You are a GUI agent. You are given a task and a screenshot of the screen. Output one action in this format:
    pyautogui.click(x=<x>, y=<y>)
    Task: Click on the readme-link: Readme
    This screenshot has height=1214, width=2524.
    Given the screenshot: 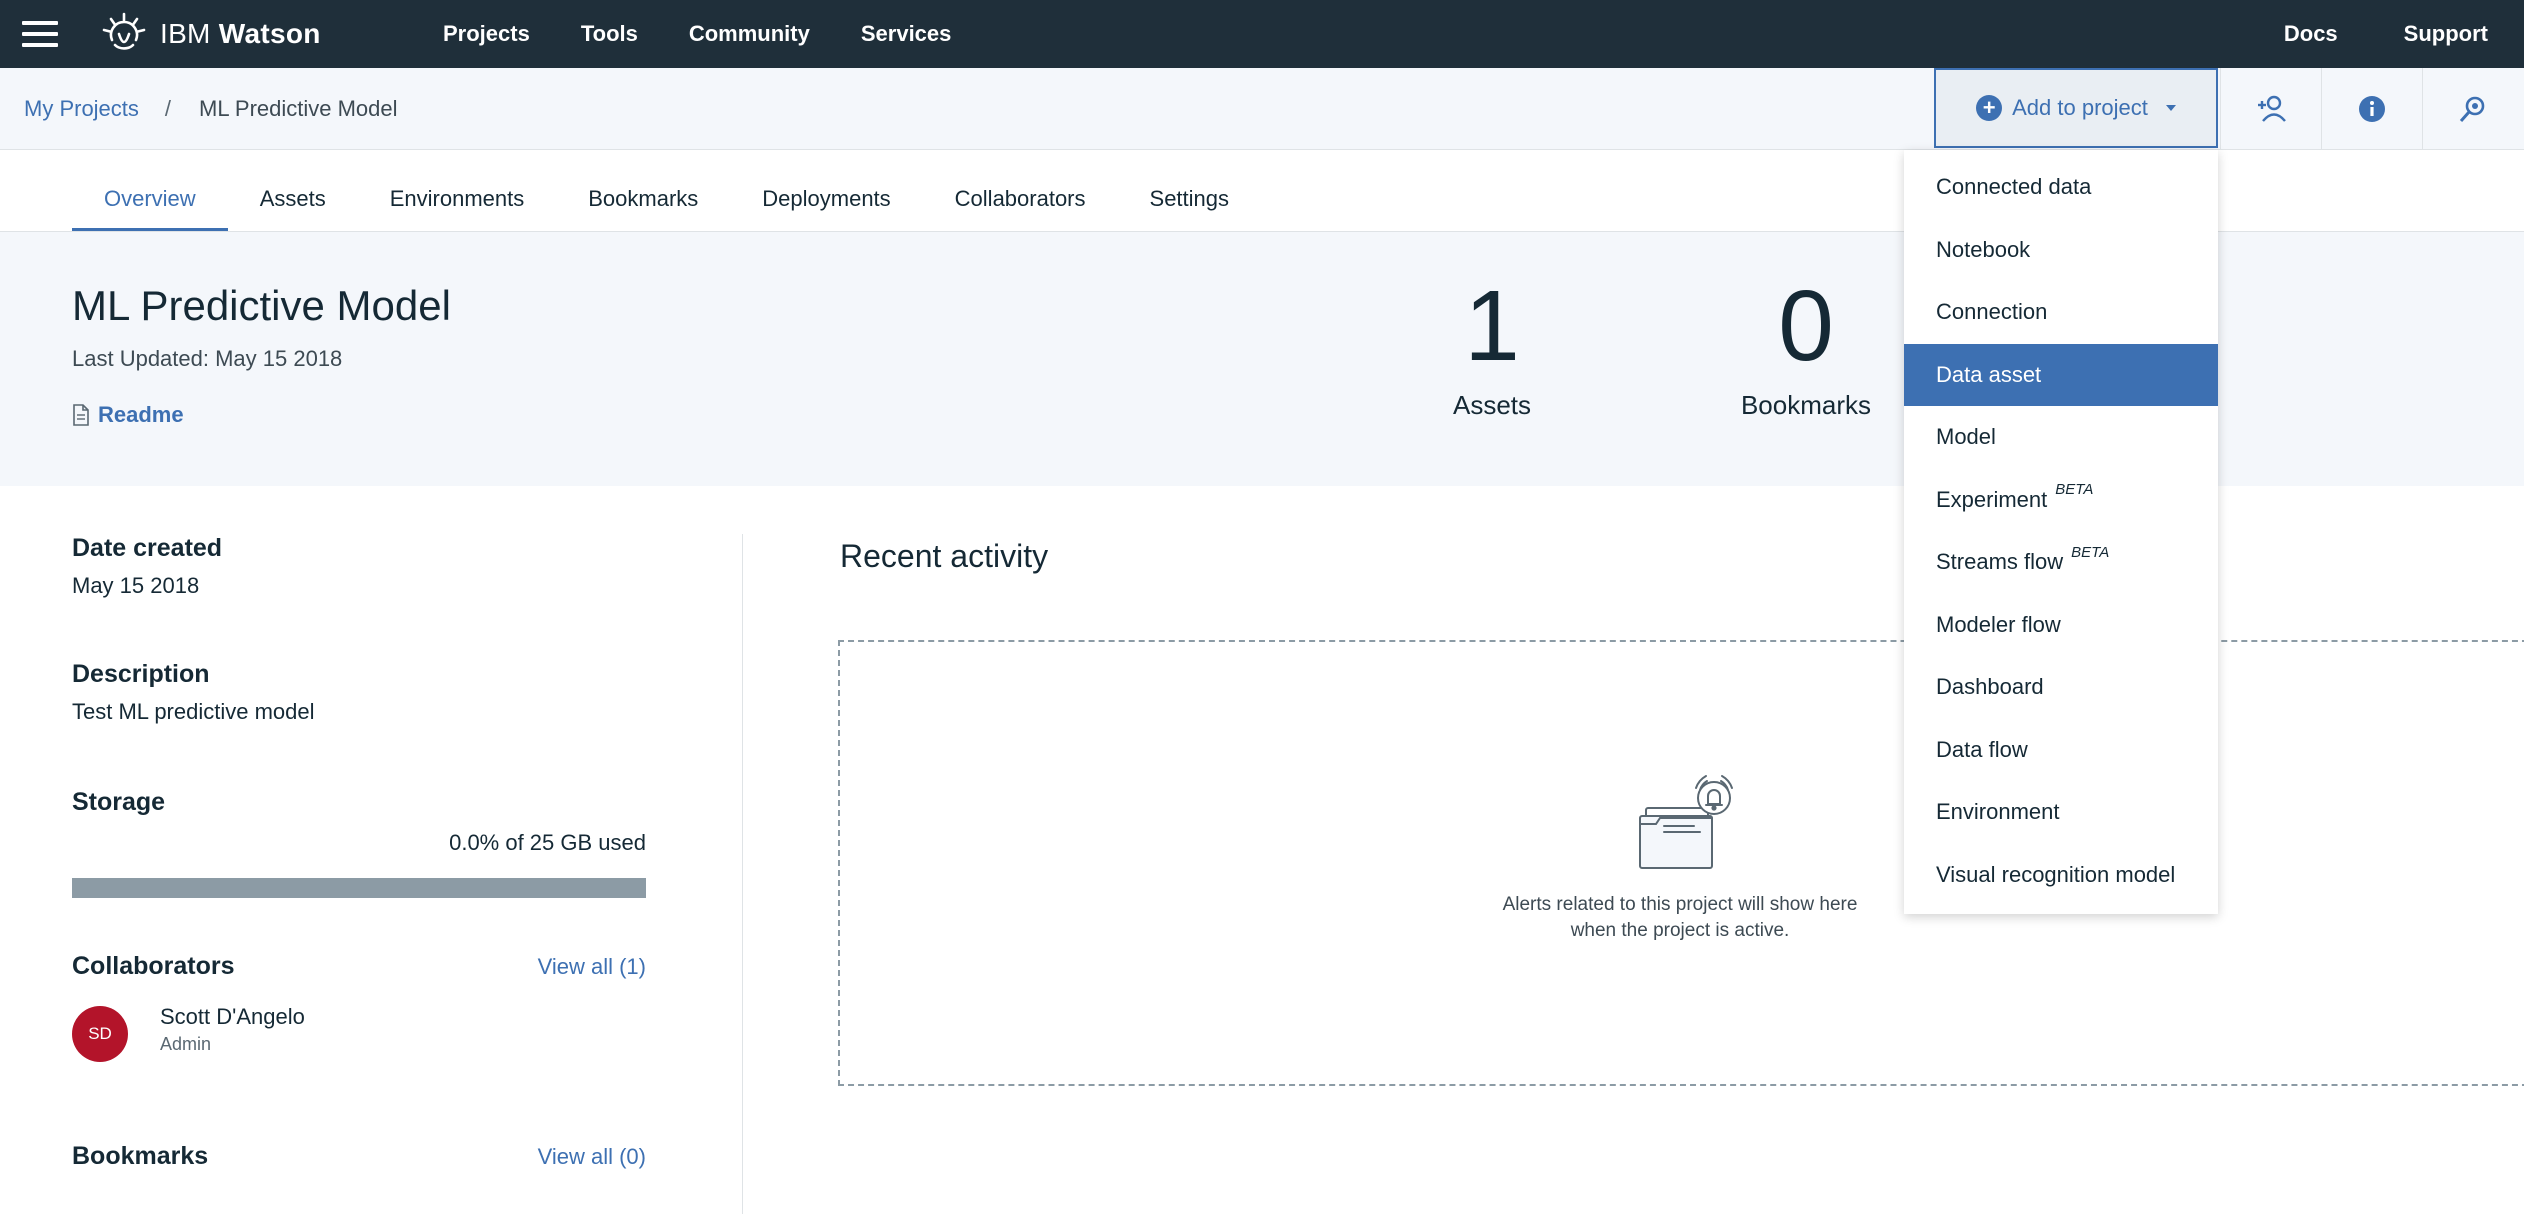 What is the action you would take?
    pyautogui.click(x=128, y=415)
    